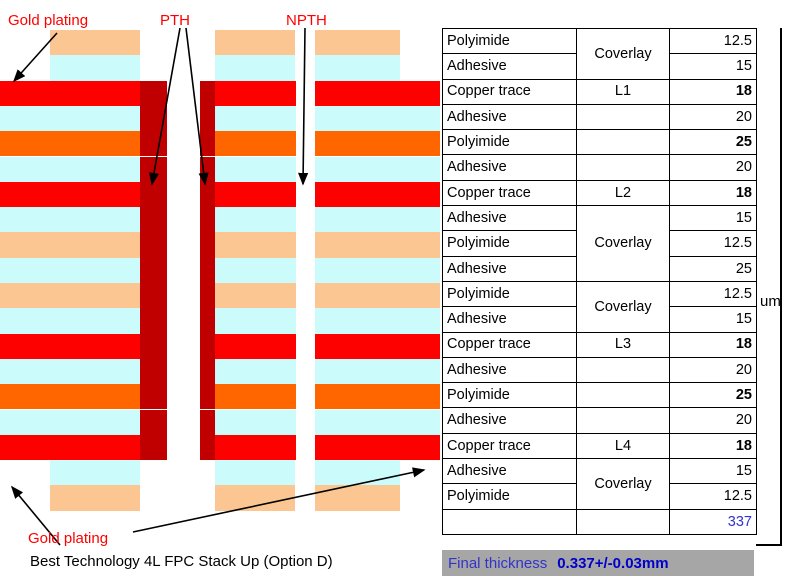 The width and height of the screenshot is (795, 580). Describe the element at coordinates (598, 563) in the screenshot. I see `final-thickness-bar: Final thickness 0.337+/-0.03mm` at that location.